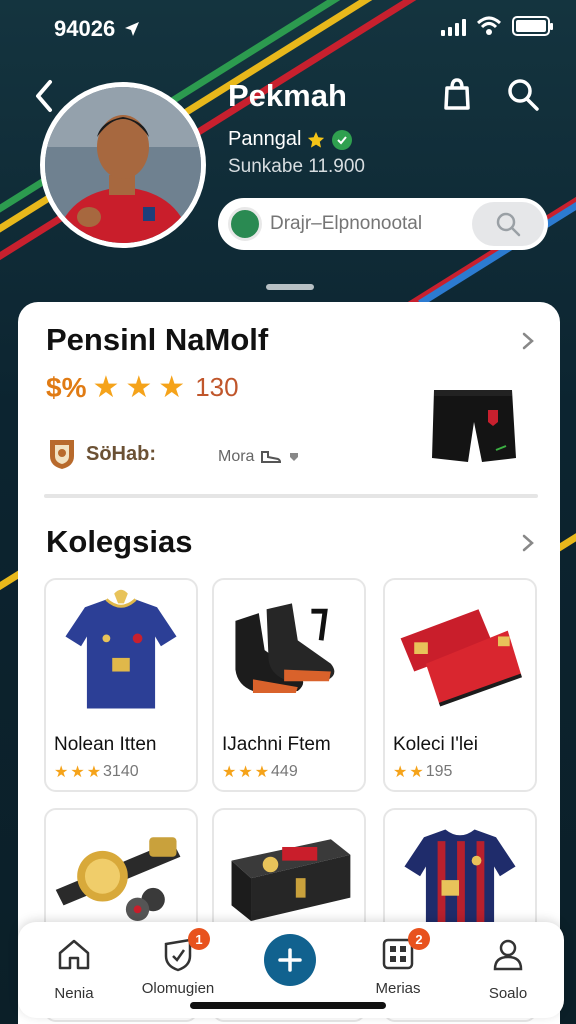  Describe the element at coordinates (284, 771) in the screenshot. I see `item-rating: 449` at that location.